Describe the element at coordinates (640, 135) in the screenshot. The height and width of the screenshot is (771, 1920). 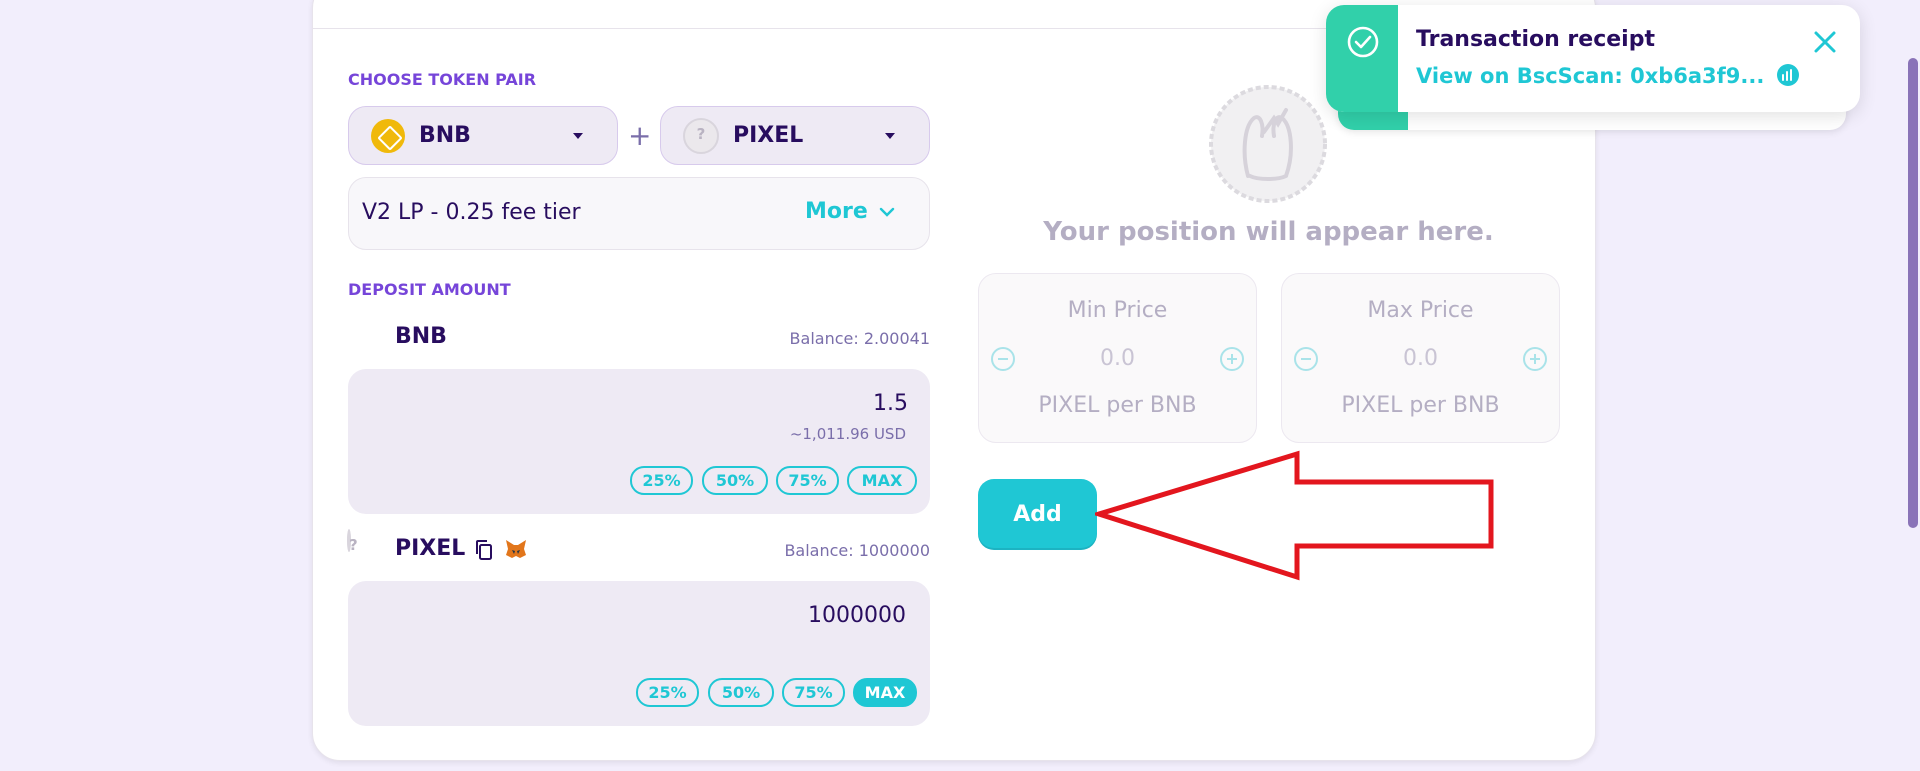
I see `plus-icon: +` at that location.